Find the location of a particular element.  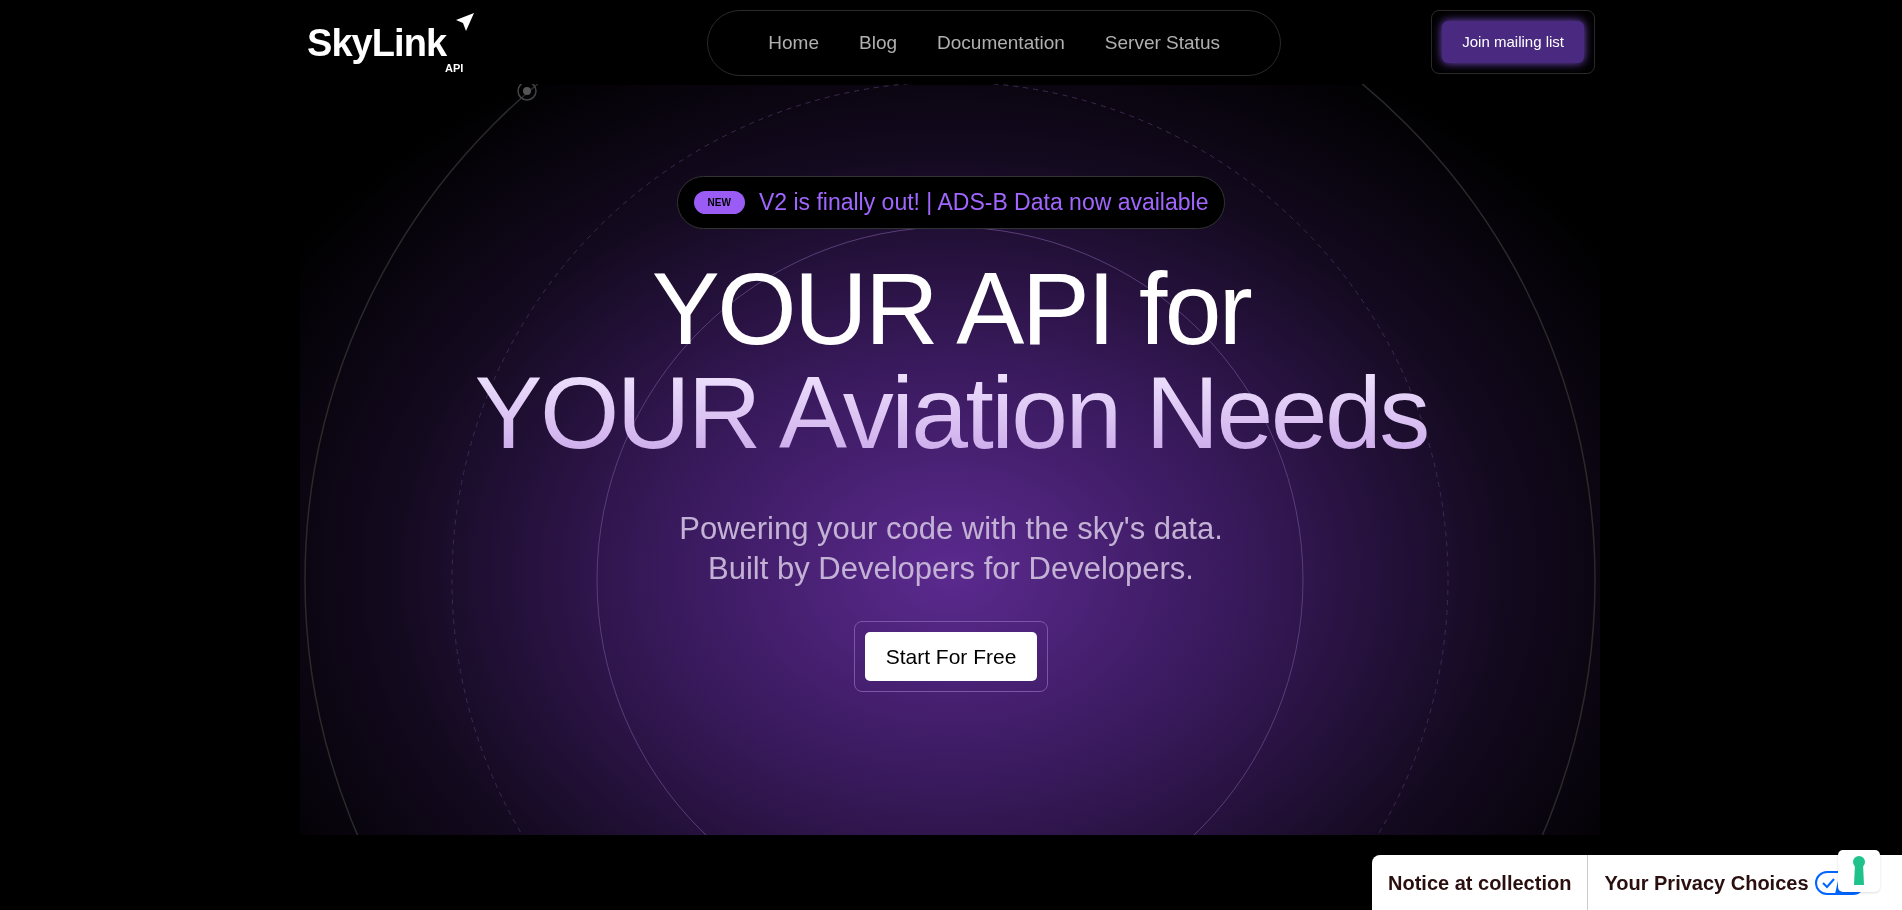

announcement-text: V2 is finally out! | ADS-B Data now available is located at coordinates (983, 203).